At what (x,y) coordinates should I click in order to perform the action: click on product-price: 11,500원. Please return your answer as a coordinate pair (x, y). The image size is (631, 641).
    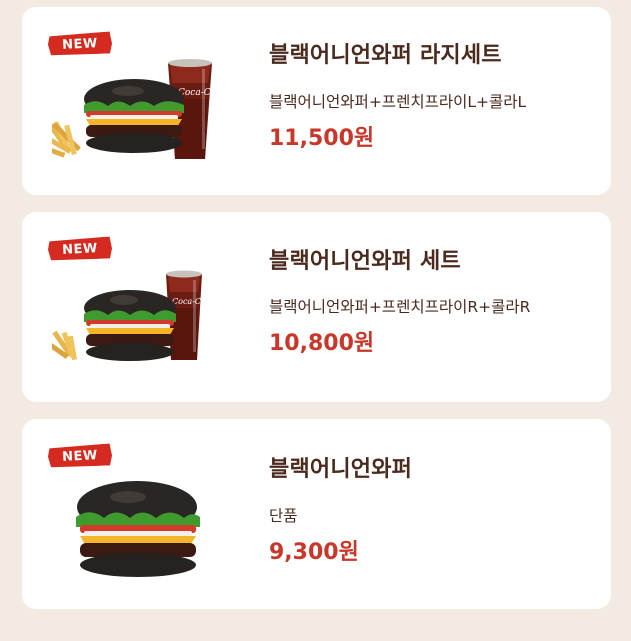
    Looking at the image, I should click on (322, 138).